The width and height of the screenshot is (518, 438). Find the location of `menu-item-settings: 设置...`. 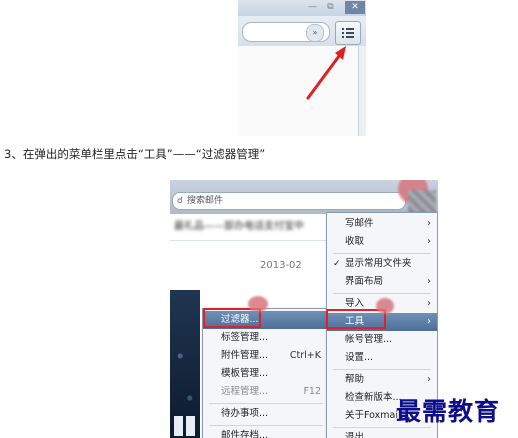

menu-item-settings: 设置... is located at coordinates (382, 358).